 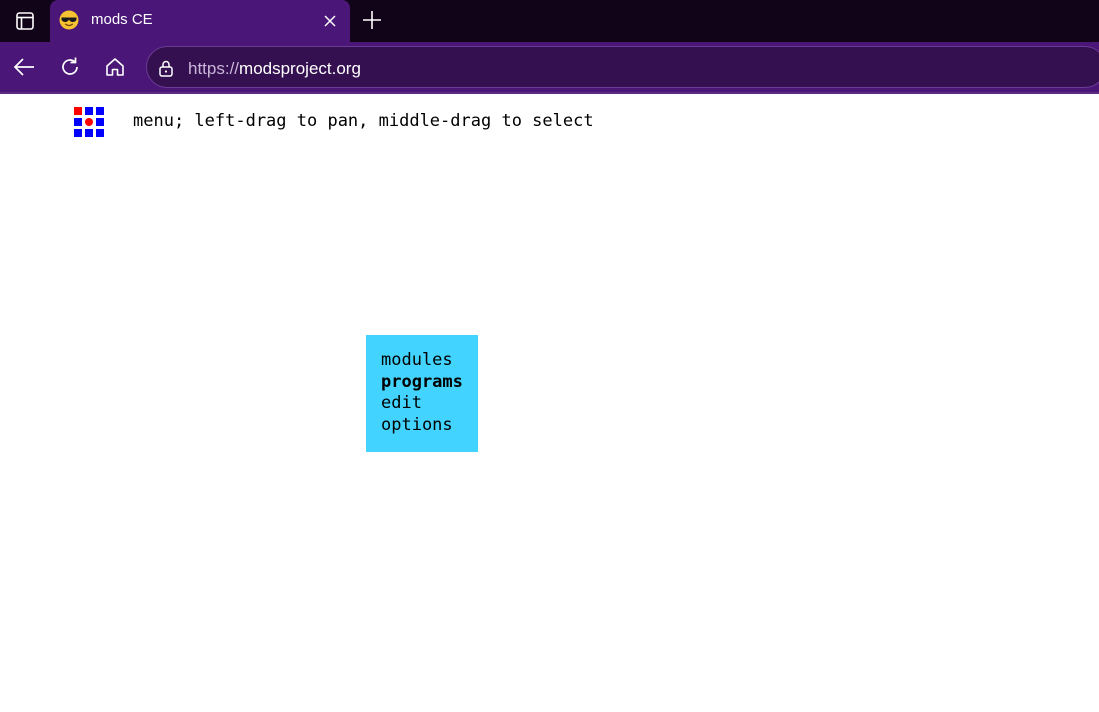 What do you see at coordinates (122, 19) in the screenshot?
I see `tab-title: mods CE` at bounding box center [122, 19].